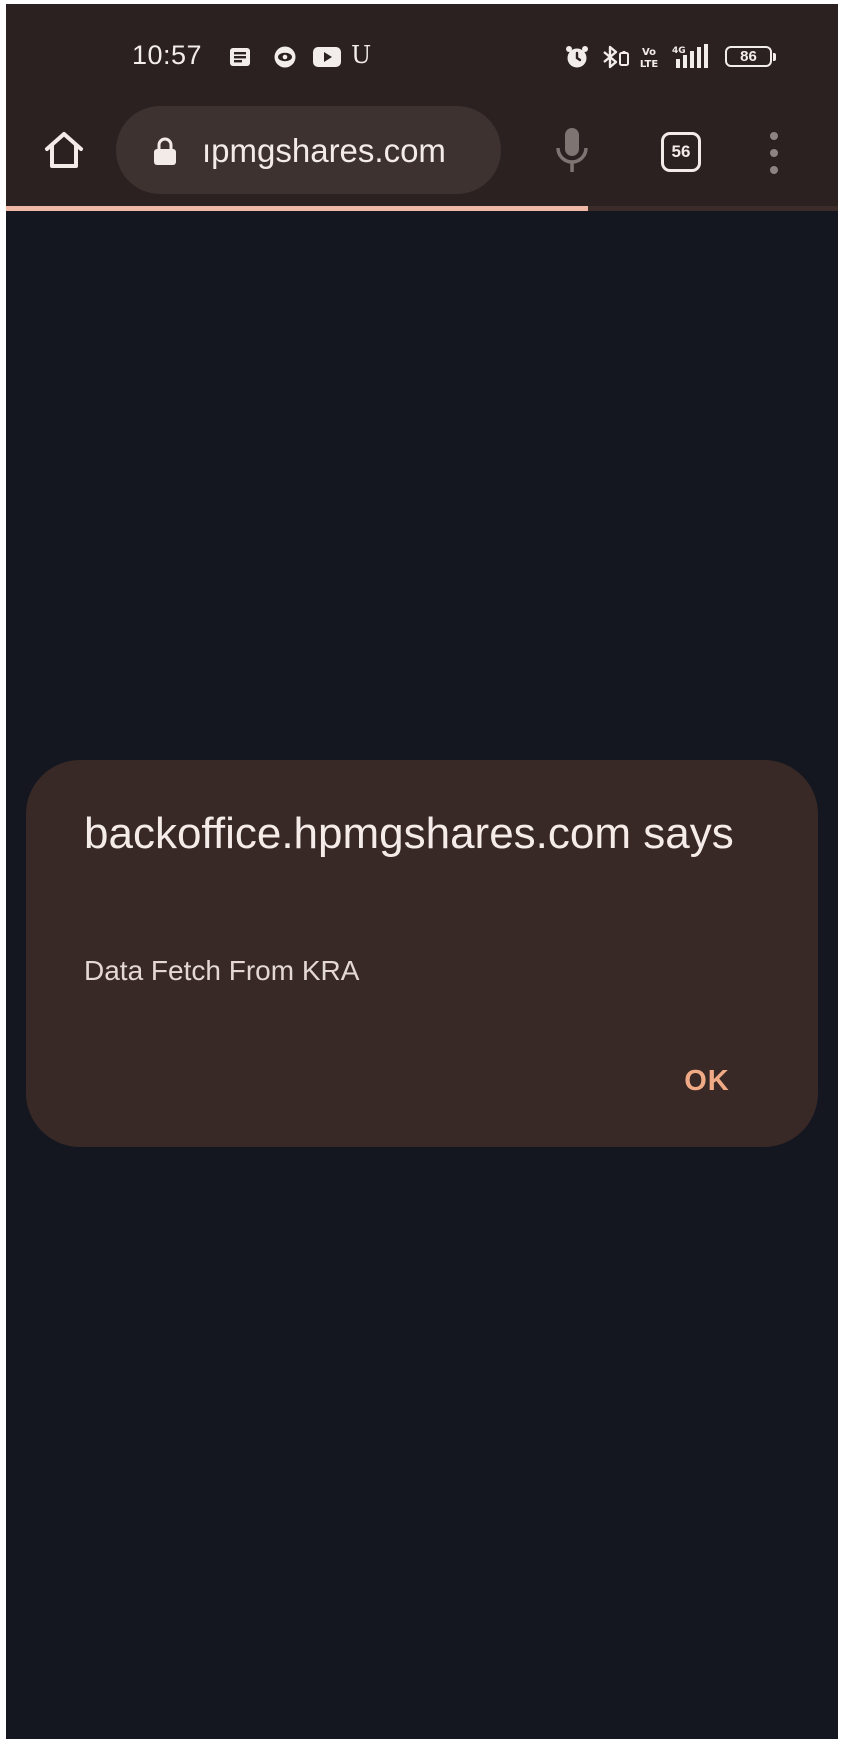 The width and height of the screenshot is (842, 1739). Describe the element at coordinates (707, 1081) in the screenshot. I see `ok-button: OK` at that location.